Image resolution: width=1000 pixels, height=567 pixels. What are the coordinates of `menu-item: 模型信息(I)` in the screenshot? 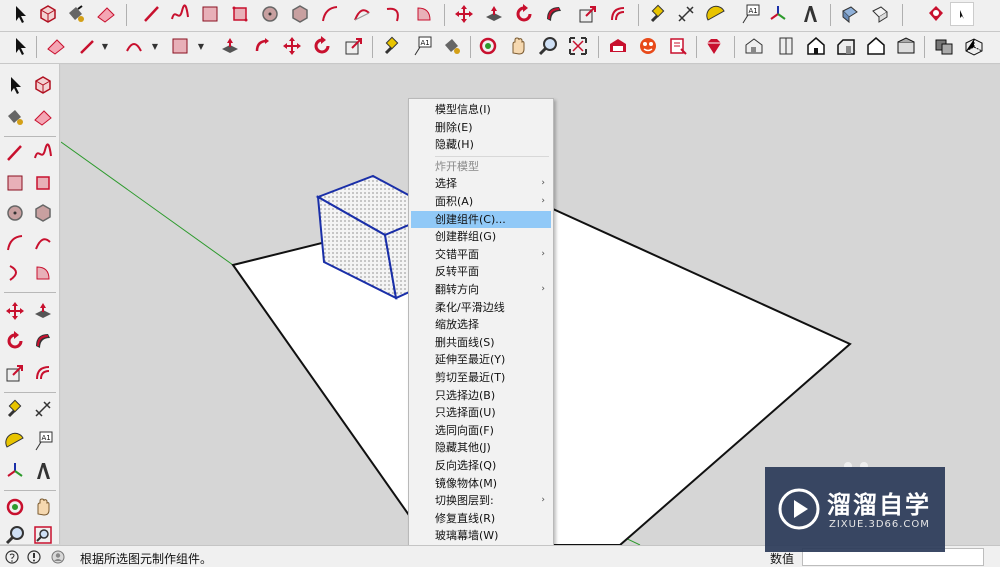 It's located at (481, 110).